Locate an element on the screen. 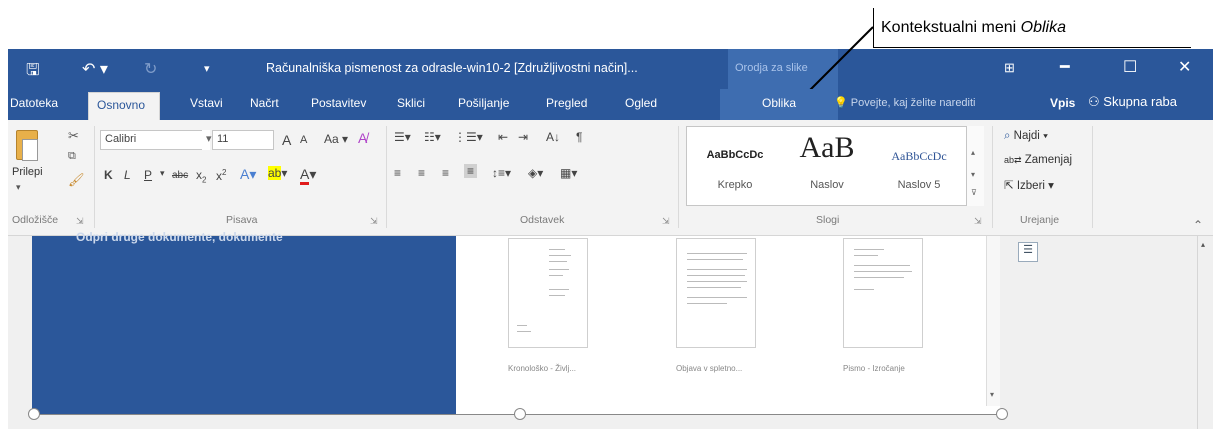 The image size is (1213, 429). image-caption-text: Odpri druge dokumente, dokumente is located at coordinates (179, 237).